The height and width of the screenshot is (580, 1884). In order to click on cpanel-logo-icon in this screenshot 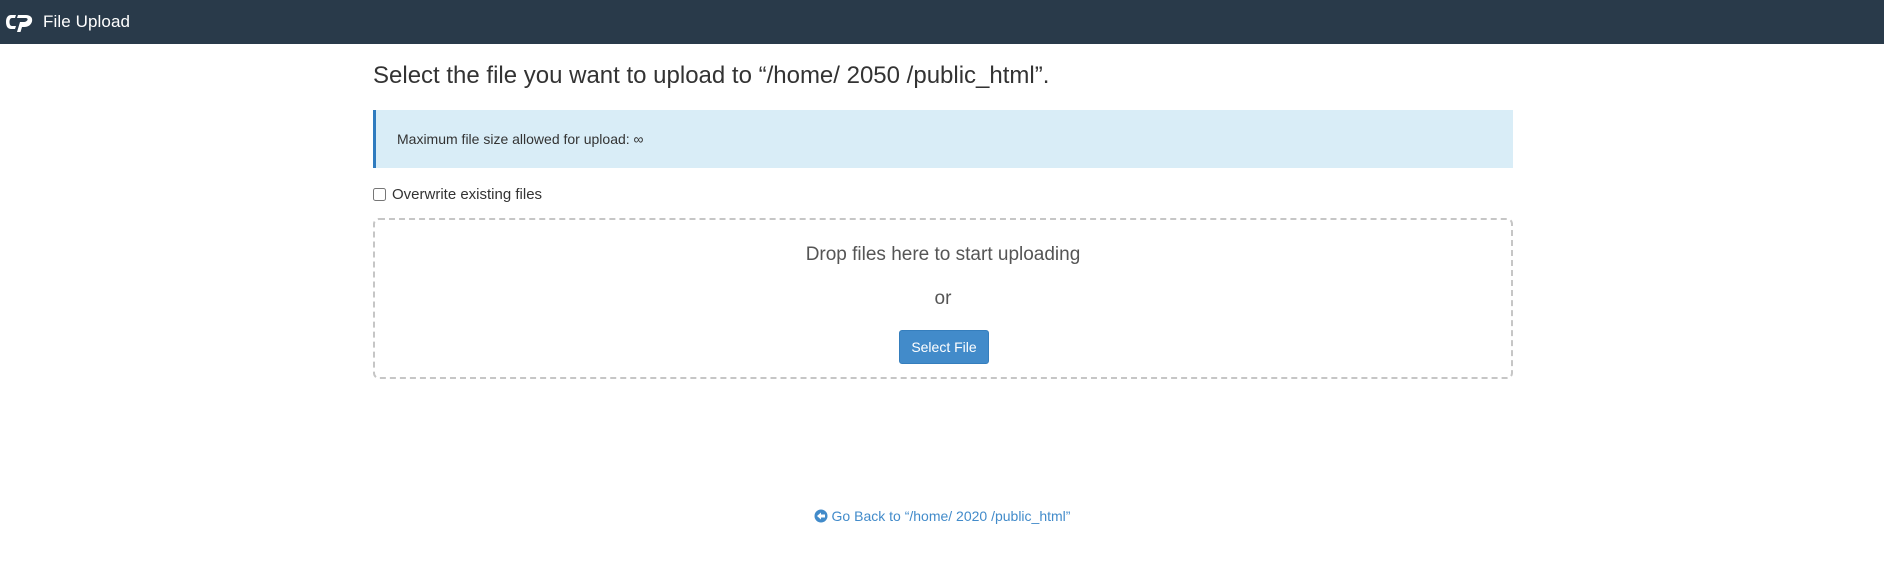, I will do `click(20, 22)`.